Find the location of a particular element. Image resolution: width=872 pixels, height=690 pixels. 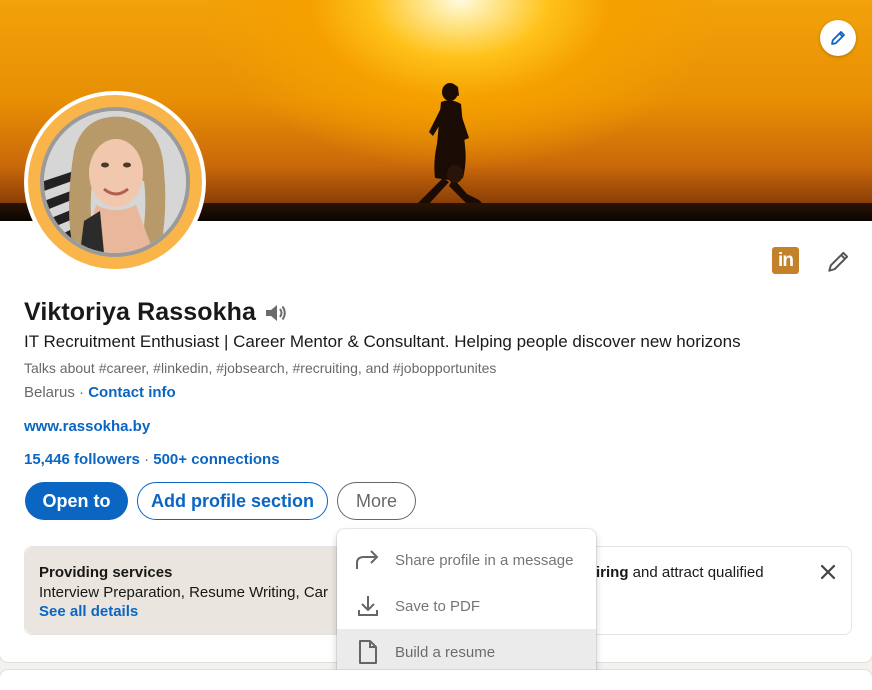

menu-item-save-pdf: Save to PDF is located at coordinates (466, 606).